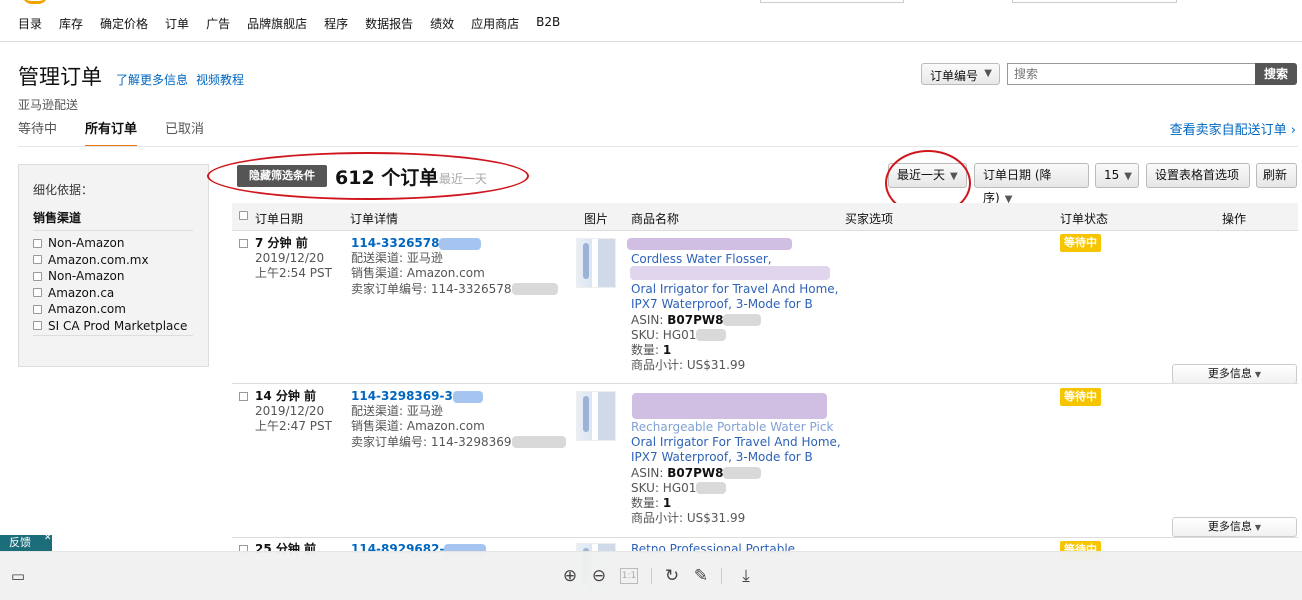 Image resolution: width=1302 pixels, height=600 pixels. What do you see at coordinates (282, 176) in the screenshot?
I see `hide-filters-button: 隐藏筛选条件` at bounding box center [282, 176].